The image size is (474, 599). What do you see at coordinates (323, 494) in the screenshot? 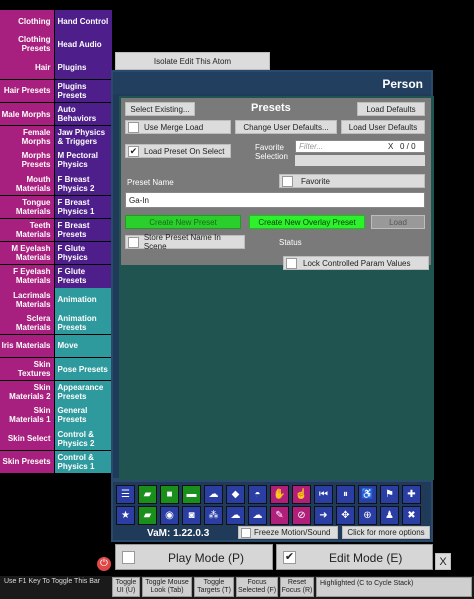
I see `skip-back-icon: ⏮` at bounding box center [323, 494].